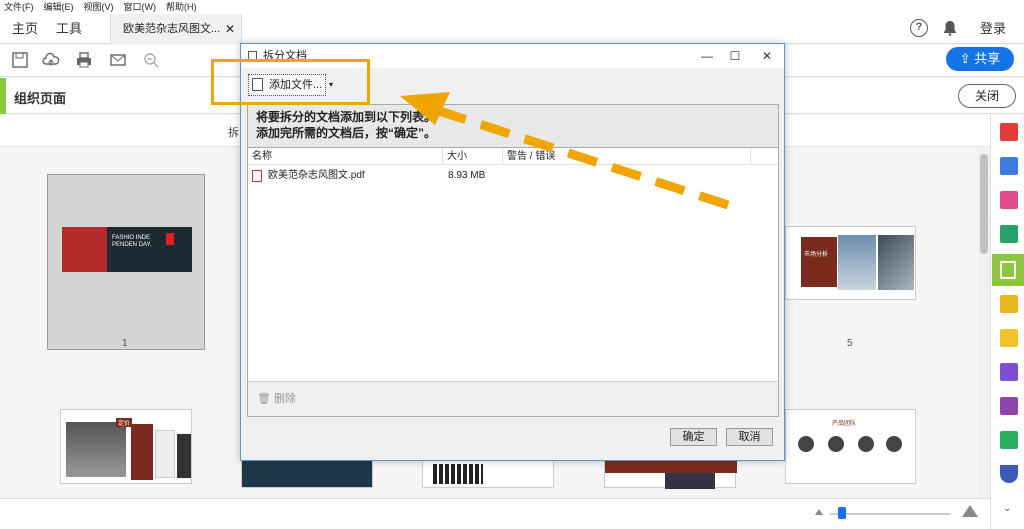 Image resolution: width=1024 pixels, height=529 pixels. I want to click on protect-shield-icon, so click(1009, 474).